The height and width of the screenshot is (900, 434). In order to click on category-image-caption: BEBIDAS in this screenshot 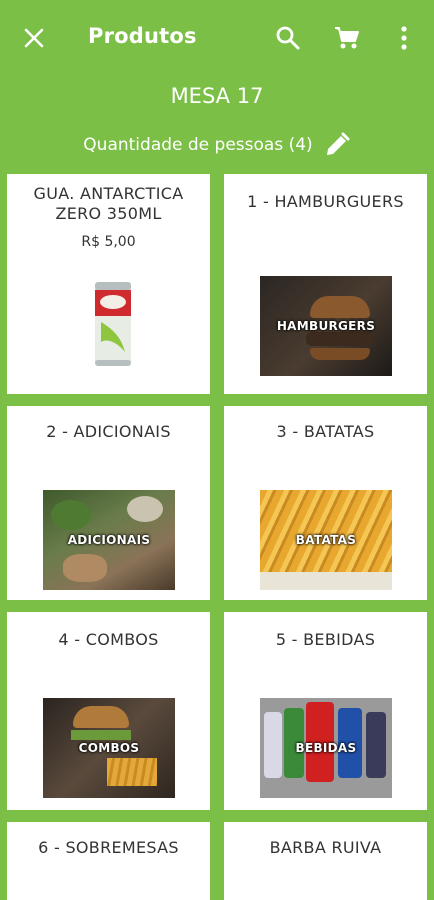, I will do `click(326, 748)`.